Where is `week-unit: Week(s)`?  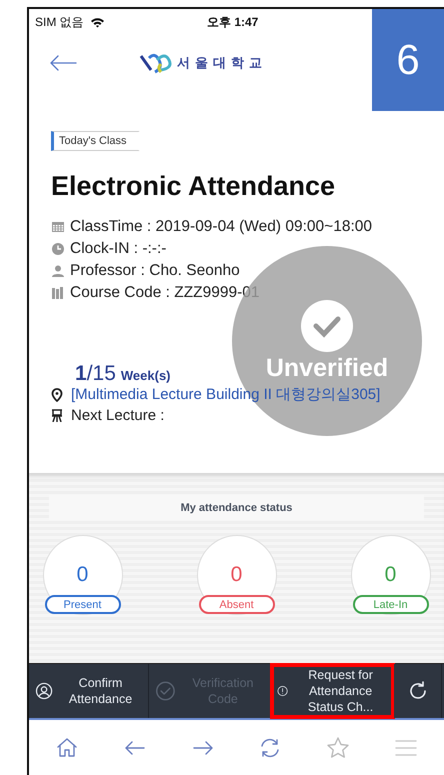 week-unit: Week(s) is located at coordinates (145, 375).